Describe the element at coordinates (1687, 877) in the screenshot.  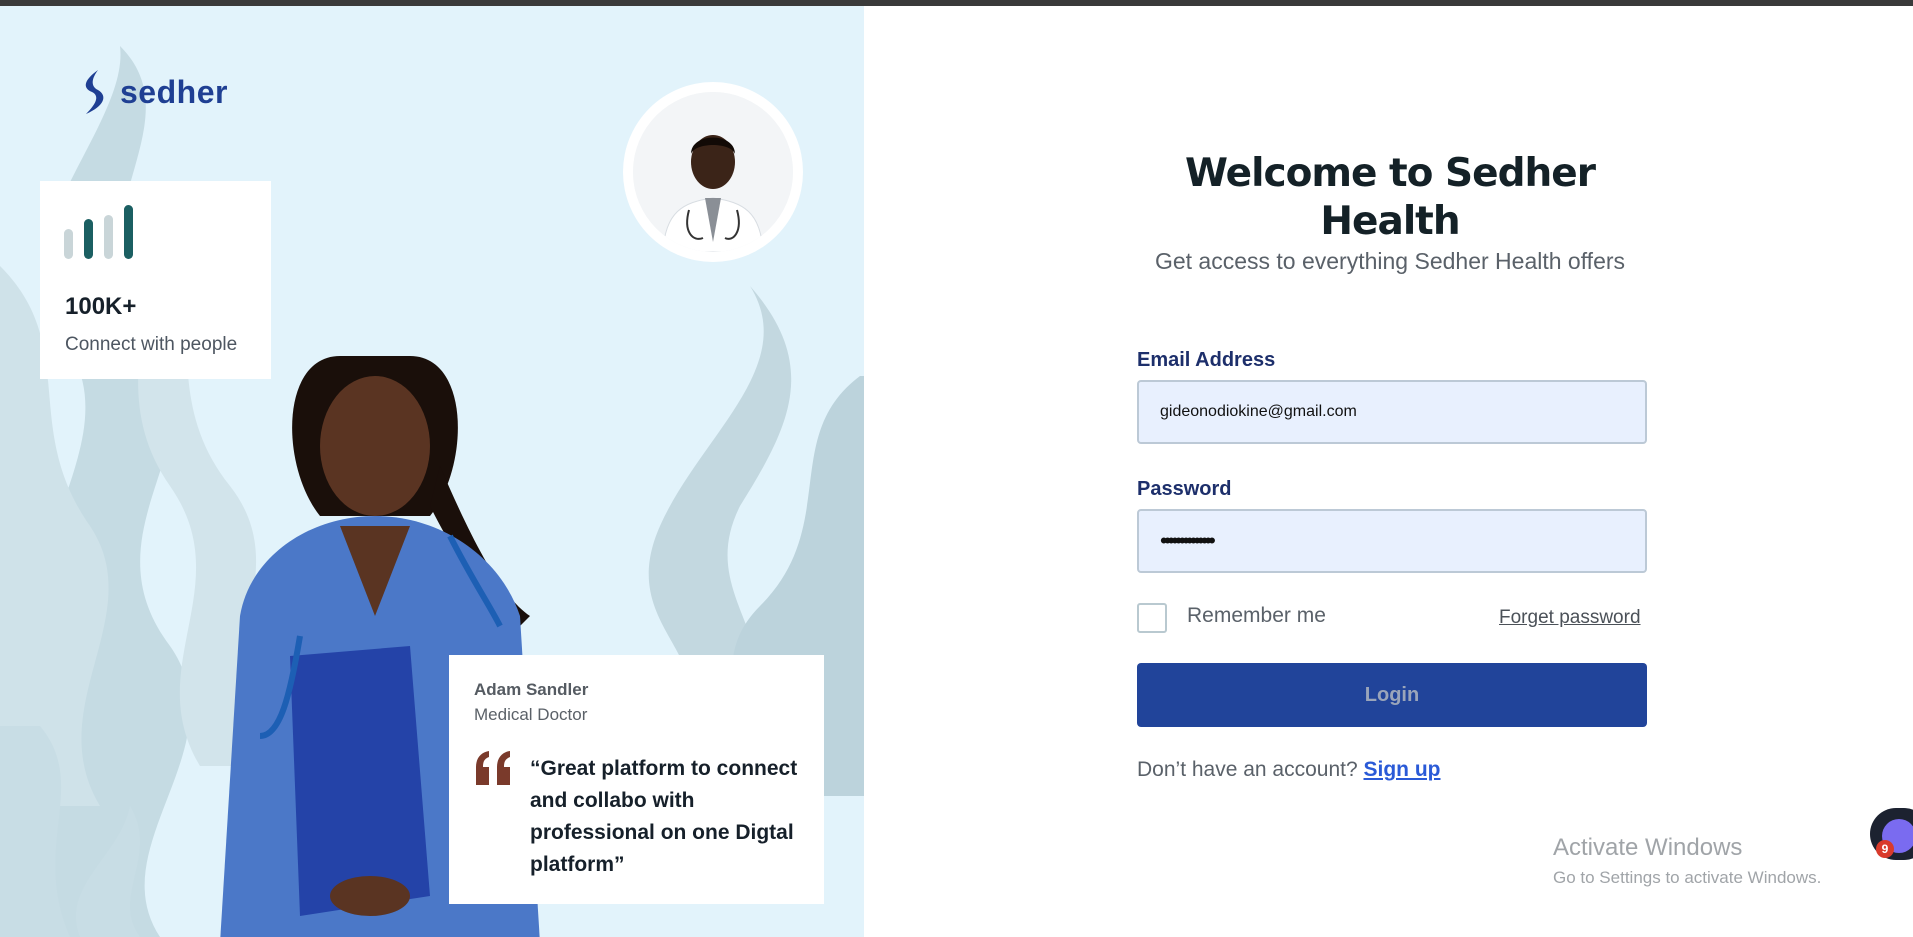
I see `watermark-subtitle: Go to Settings to activate Windows.` at that location.